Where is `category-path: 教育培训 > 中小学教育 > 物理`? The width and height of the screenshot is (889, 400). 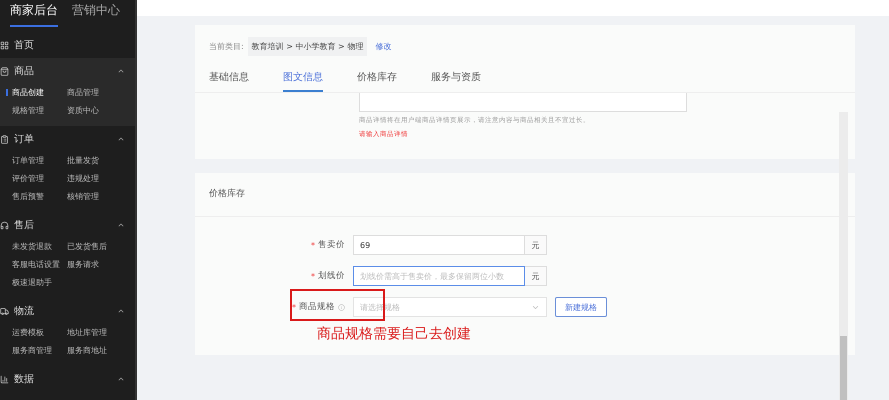 category-path: 教育培训 > 中小学教育 > 物理 is located at coordinates (308, 46).